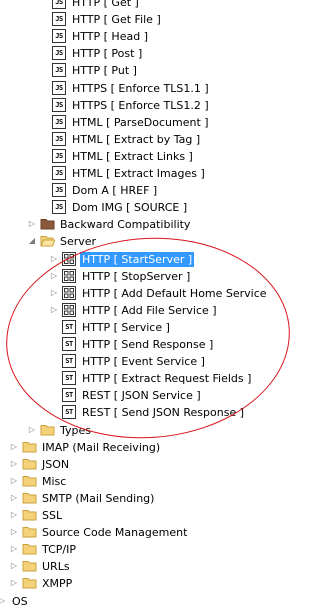 This screenshot has width=320, height=610. Describe the element at coordinates (128, 241) in the screenshot. I see `tree-item: ◢ Server` at that location.